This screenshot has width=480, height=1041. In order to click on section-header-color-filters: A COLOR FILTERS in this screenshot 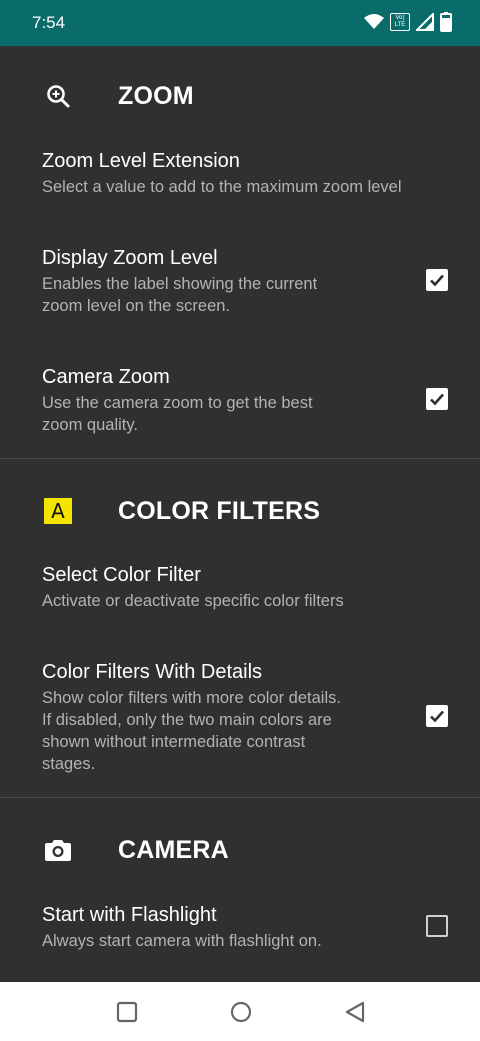, I will do `click(240, 511)`.